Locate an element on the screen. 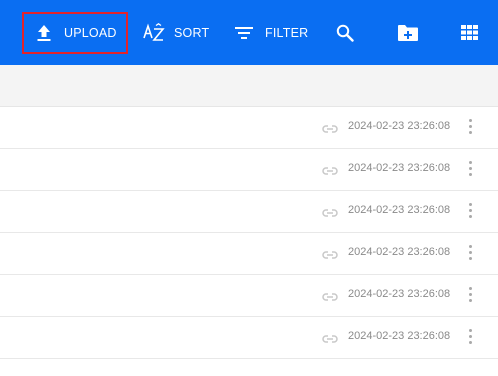 This screenshot has height=376, width=498. folder-plus-icon is located at coordinates (408, 33).